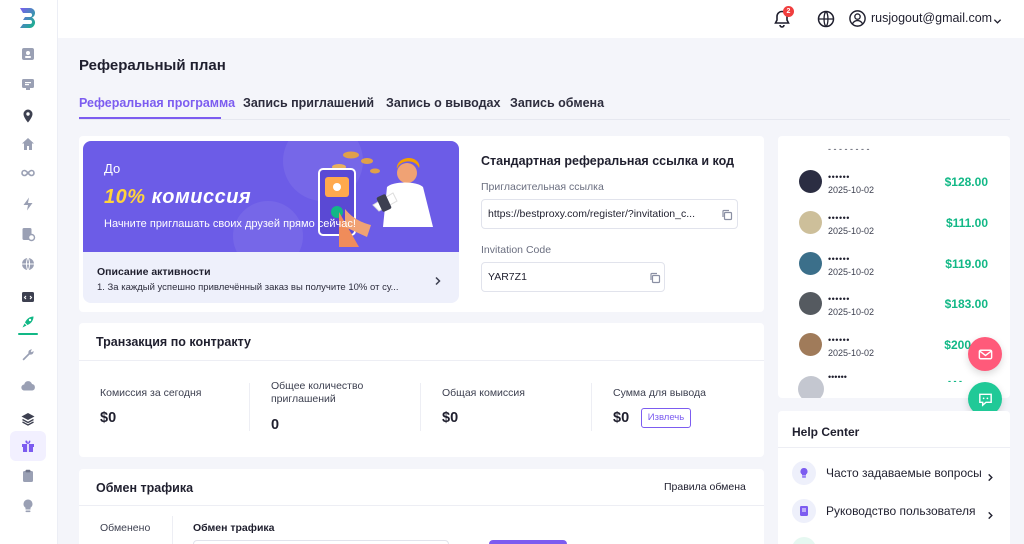  Describe the element at coordinates (234, 528) in the screenshot. I see `traffic-exchange-label: Обмен трафика` at that location.